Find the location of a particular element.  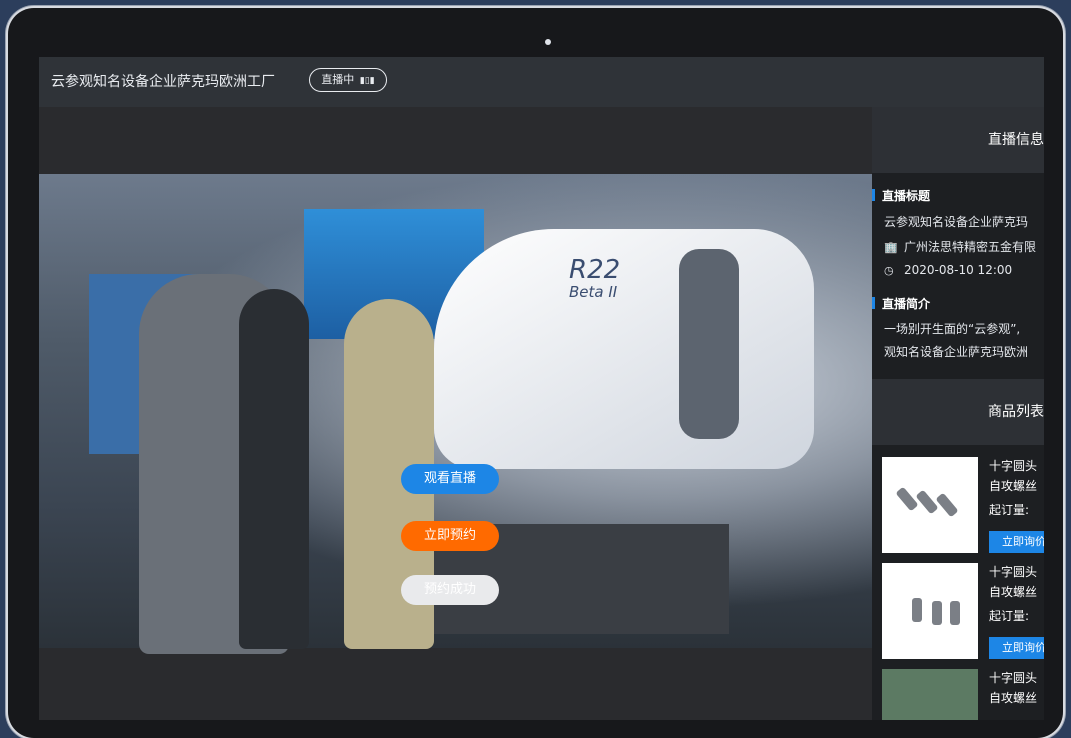

model-sub: Beta II is located at coordinates (593, 292).